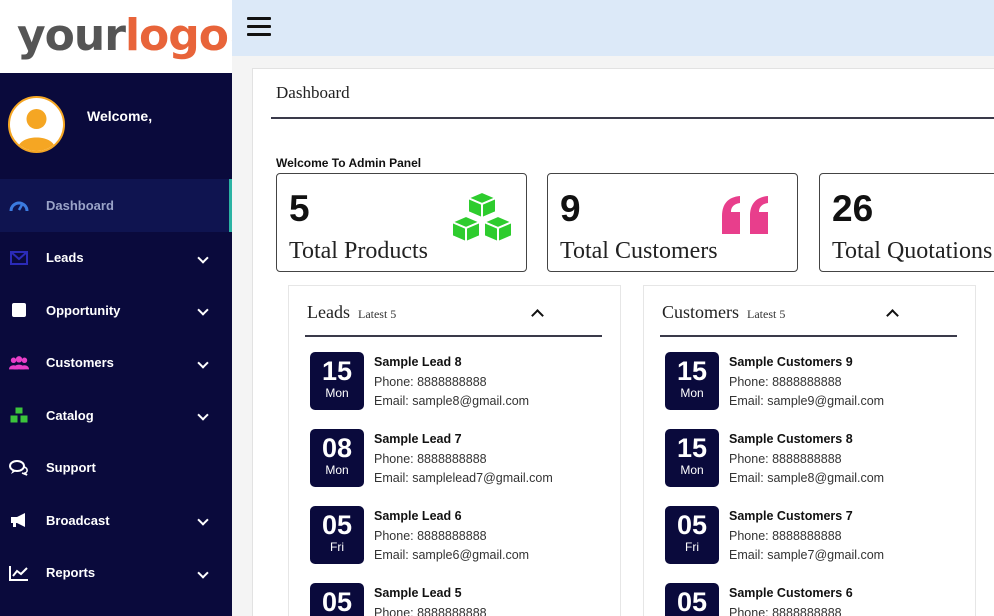 The height and width of the screenshot is (616, 994). I want to click on square-icon, so click(19, 310).